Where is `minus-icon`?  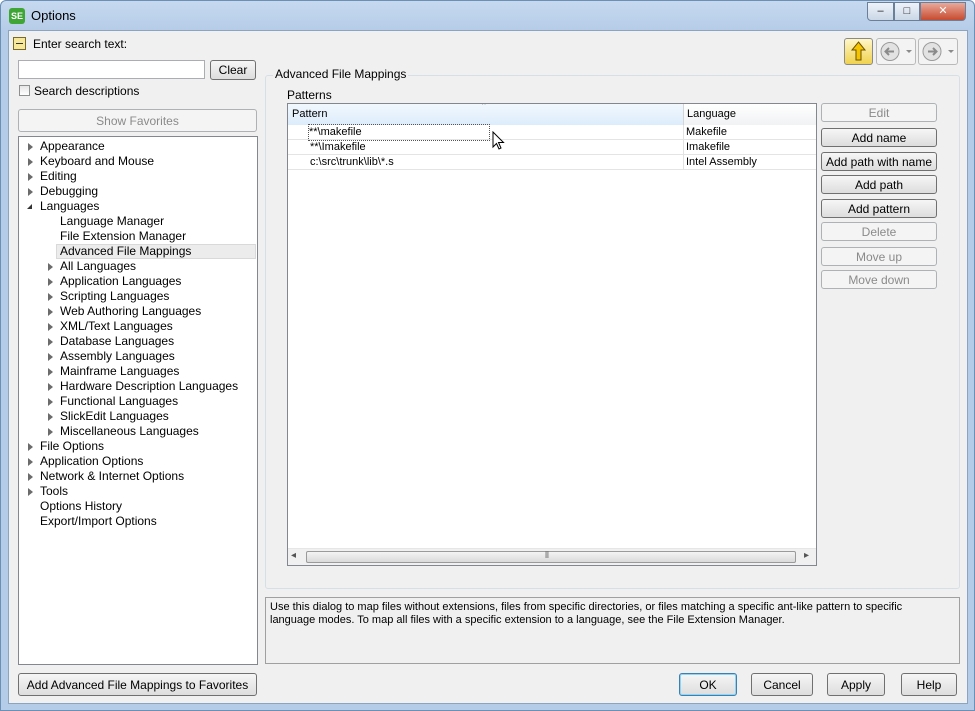 minus-icon is located at coordinates (19, 43).